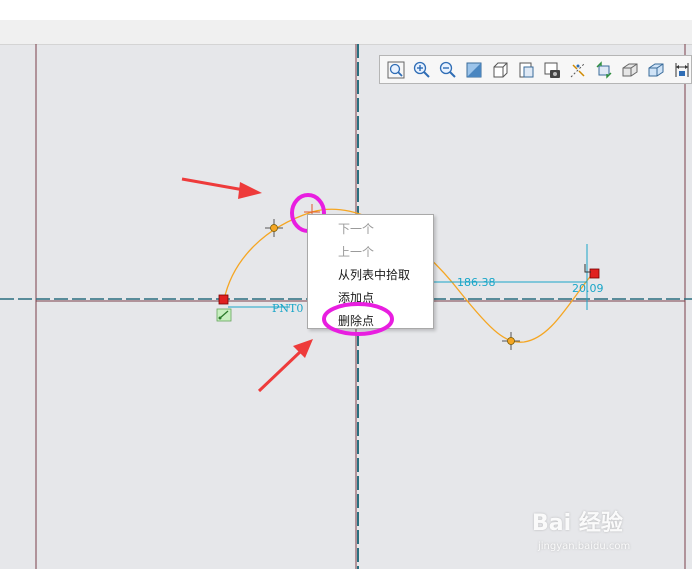 The height and width of the screenshot is (569, 692). I want to click on view-orientation-icon, so click(500, 69).